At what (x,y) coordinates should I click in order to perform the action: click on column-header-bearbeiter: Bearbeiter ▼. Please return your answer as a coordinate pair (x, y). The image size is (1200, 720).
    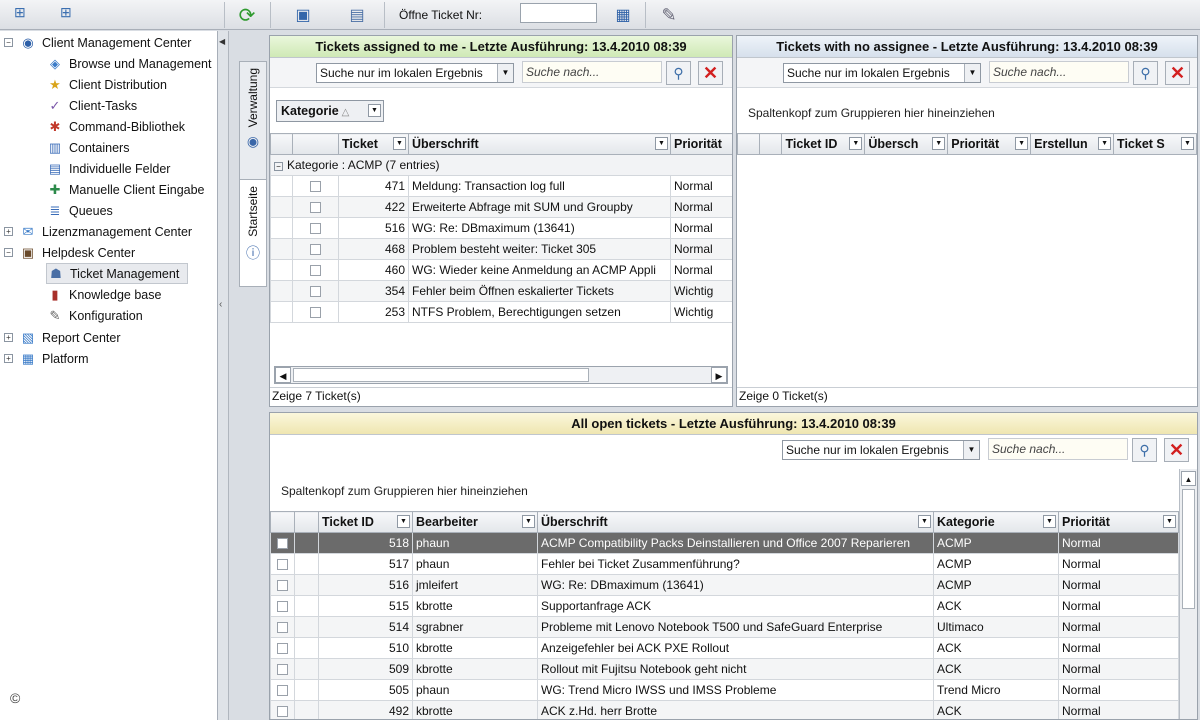
    Looking at the image, I should click on (475, 522).